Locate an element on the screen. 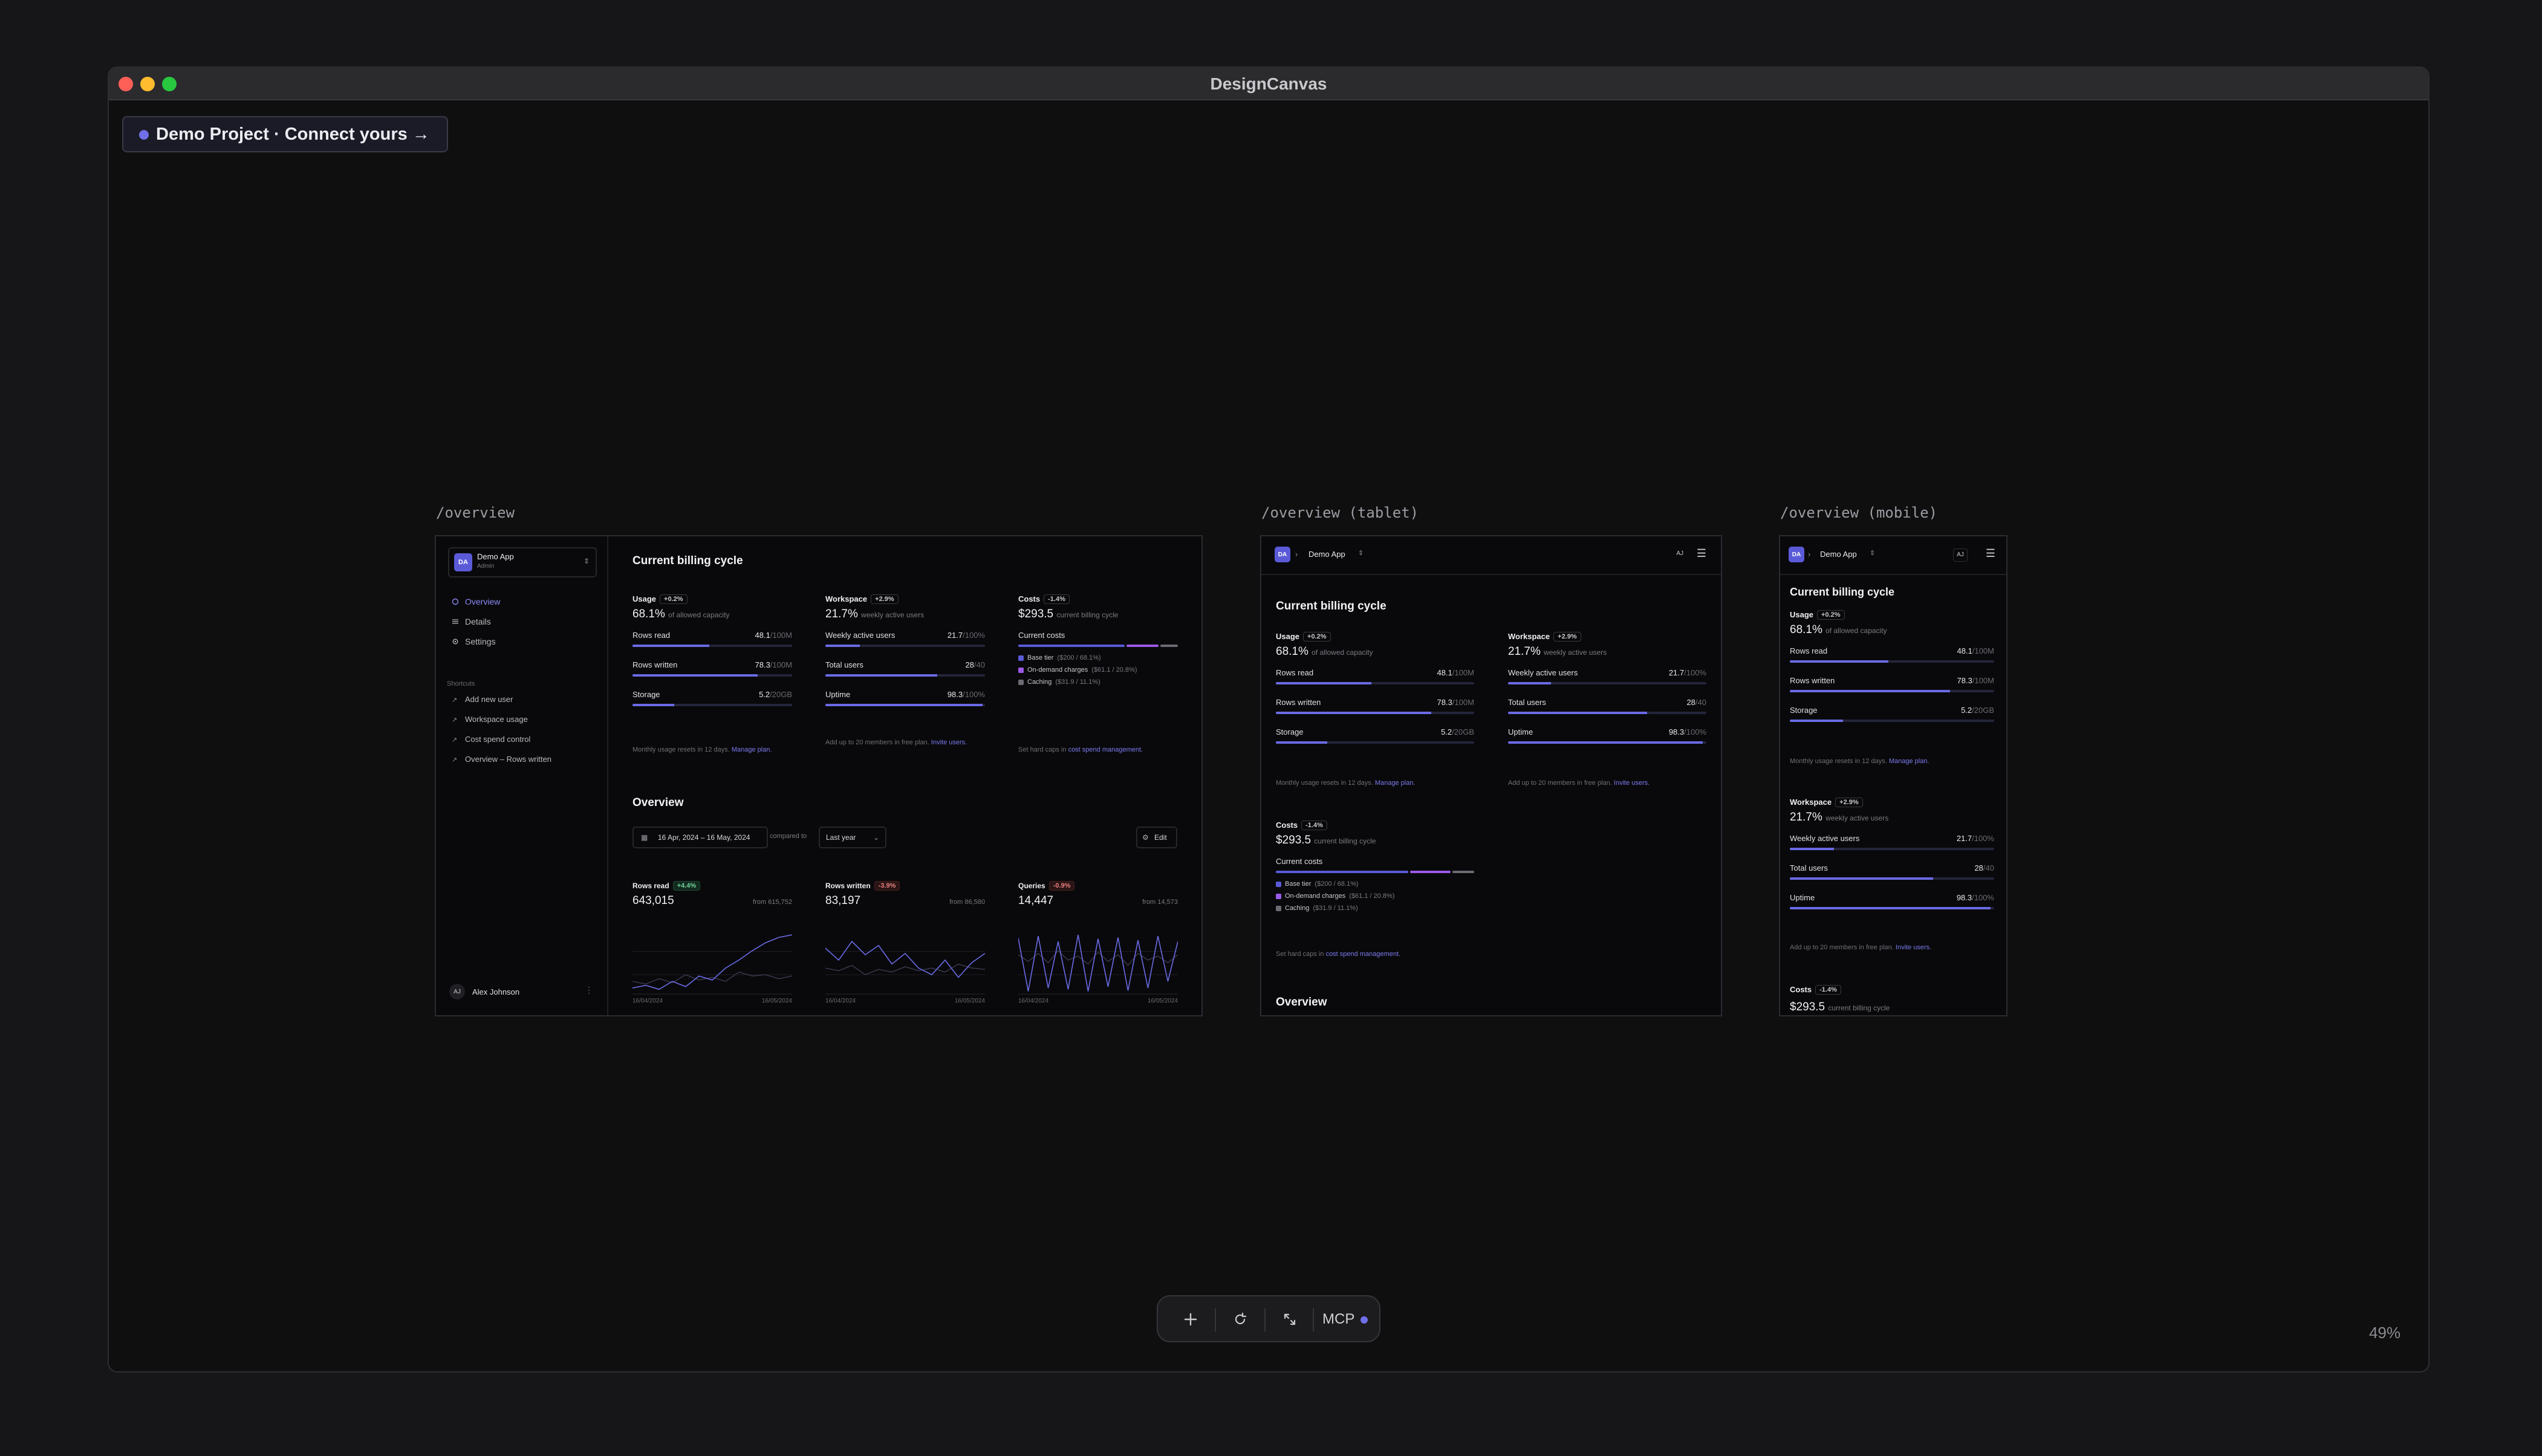 Image resolution: width=2542 pixels, height=1456 pixels. fit-view-button is located at coordinates (1289, 1319).